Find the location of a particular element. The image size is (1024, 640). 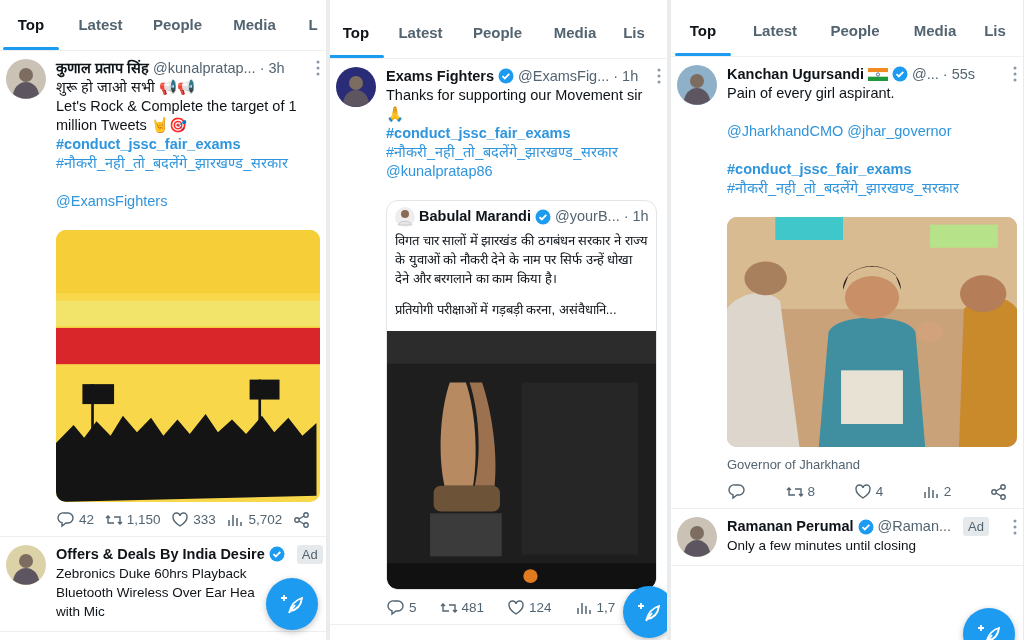

tweet-text: शुरू हो जाओ सभी 📢📢 is located at coordinates (126, 87).